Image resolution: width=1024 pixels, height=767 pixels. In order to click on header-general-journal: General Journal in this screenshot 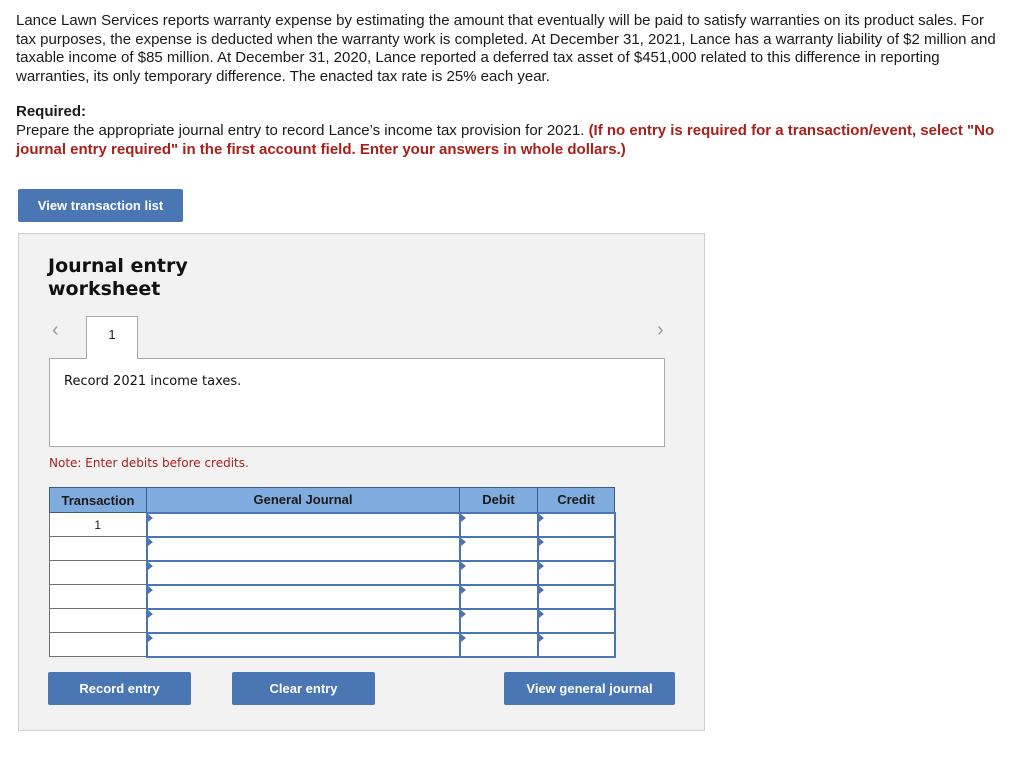, I will do `click(303, 500)`.